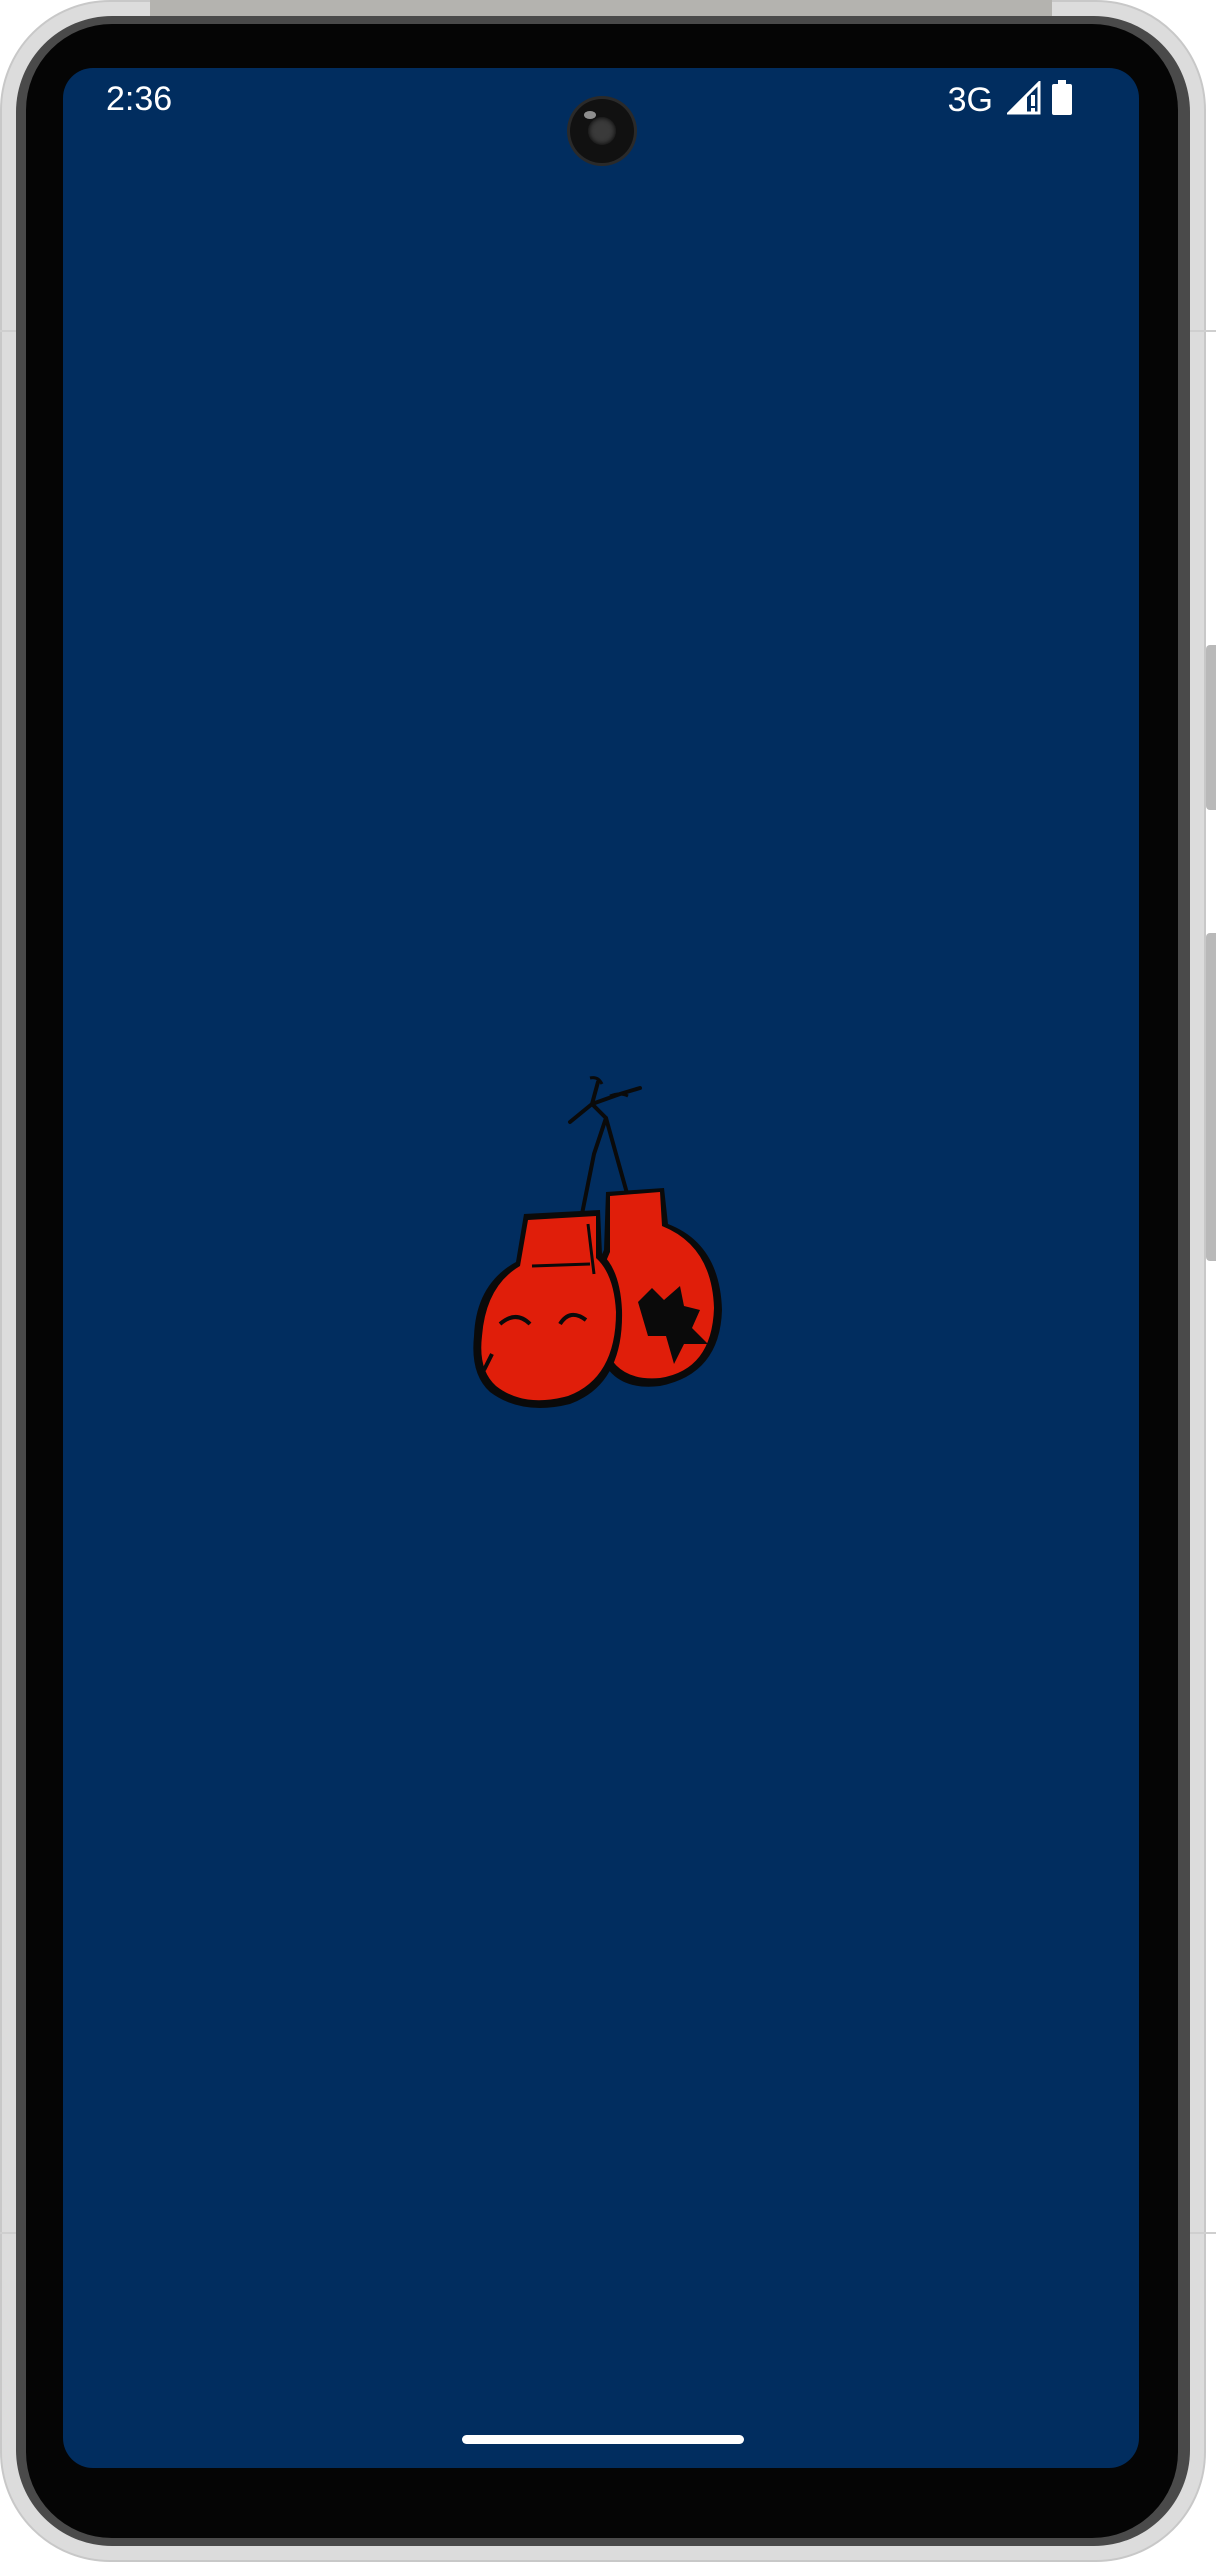 The width and height of the screenshot is (1216, 2562). Describe the element at coordinates (1211, 727) in the screenshot. I see `power-button` at that location.